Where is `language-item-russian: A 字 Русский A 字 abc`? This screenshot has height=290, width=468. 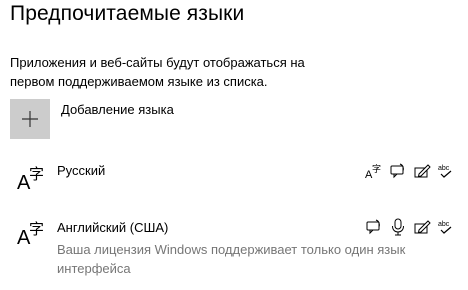
language-item-russian: A 字 Русский A 字 abc is located at coordinates (235, 182).